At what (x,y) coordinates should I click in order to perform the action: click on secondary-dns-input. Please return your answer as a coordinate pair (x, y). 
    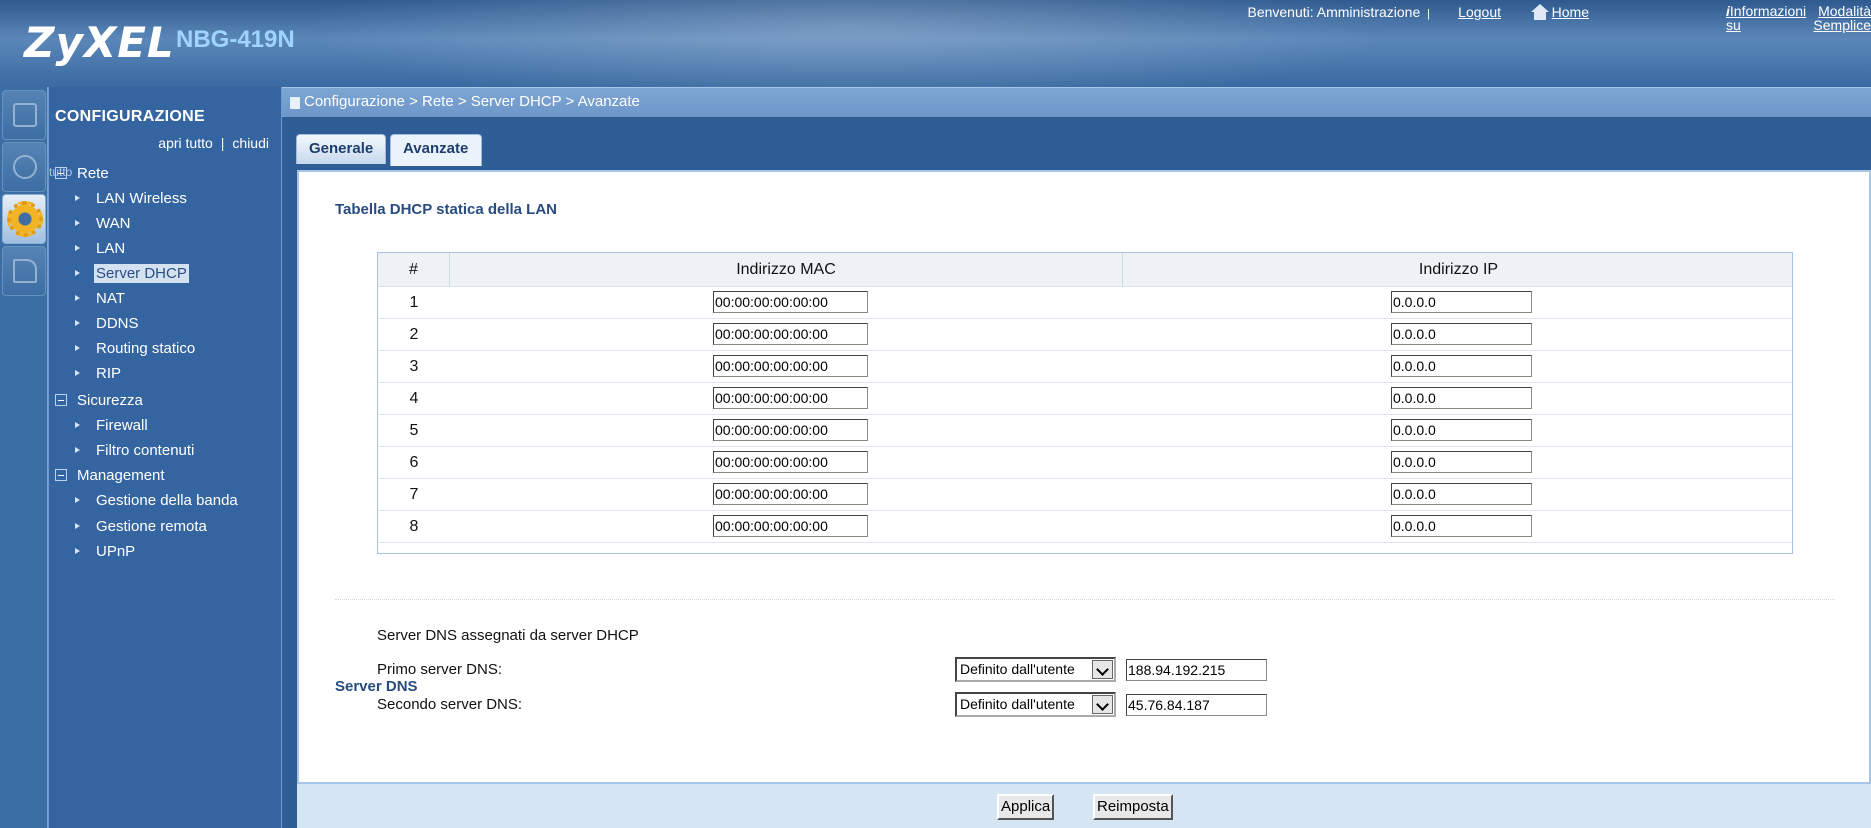
    Looking at the image, I should click on (1196, 705).